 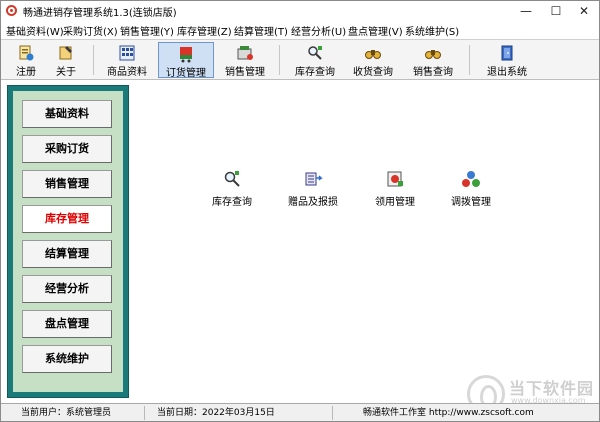 What do you see at coordinates (67, 359) in the screenshot?
I see `sidebar-item-system: 系统维护` at bounding box center [67, 359].